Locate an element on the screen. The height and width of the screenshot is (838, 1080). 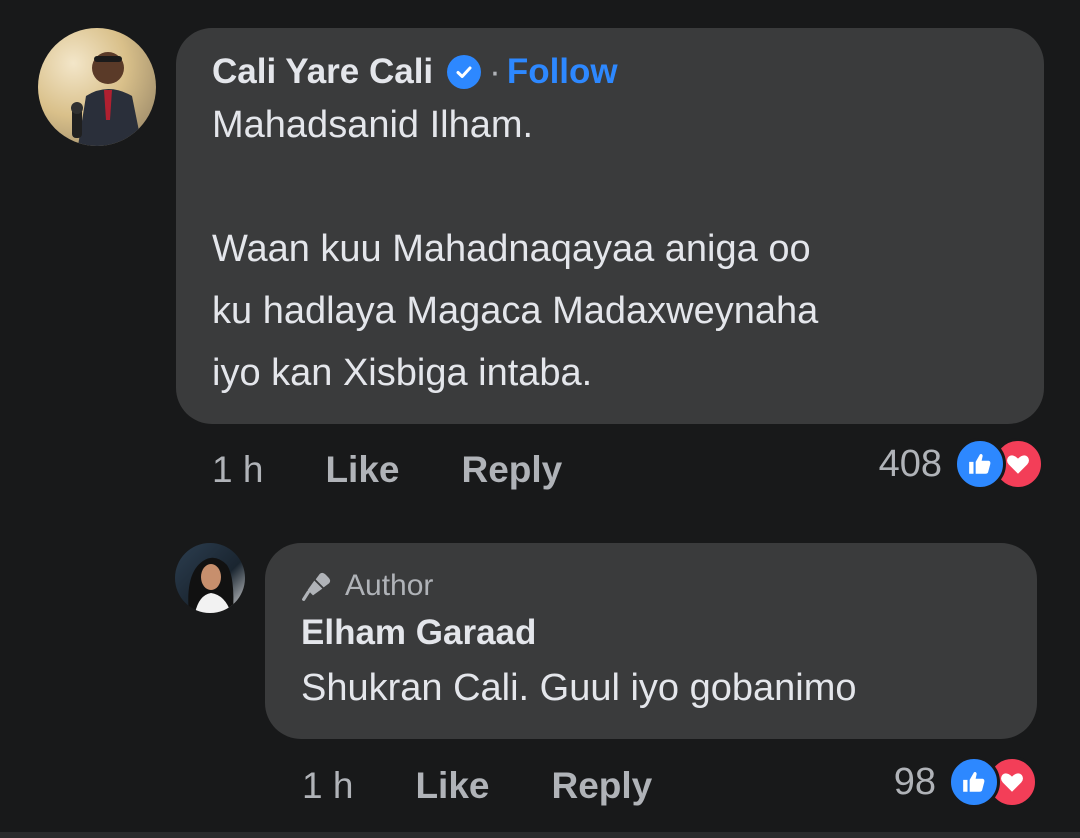
reply-reply-button: Reply is located at coordinates (601, 786).